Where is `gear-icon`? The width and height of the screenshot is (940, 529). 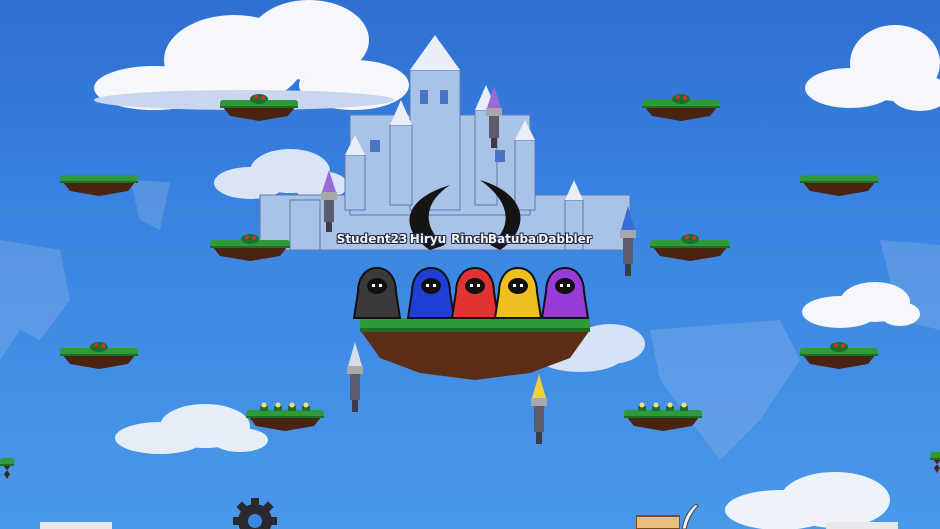 gear-icon is located at coordinates (255, 512).